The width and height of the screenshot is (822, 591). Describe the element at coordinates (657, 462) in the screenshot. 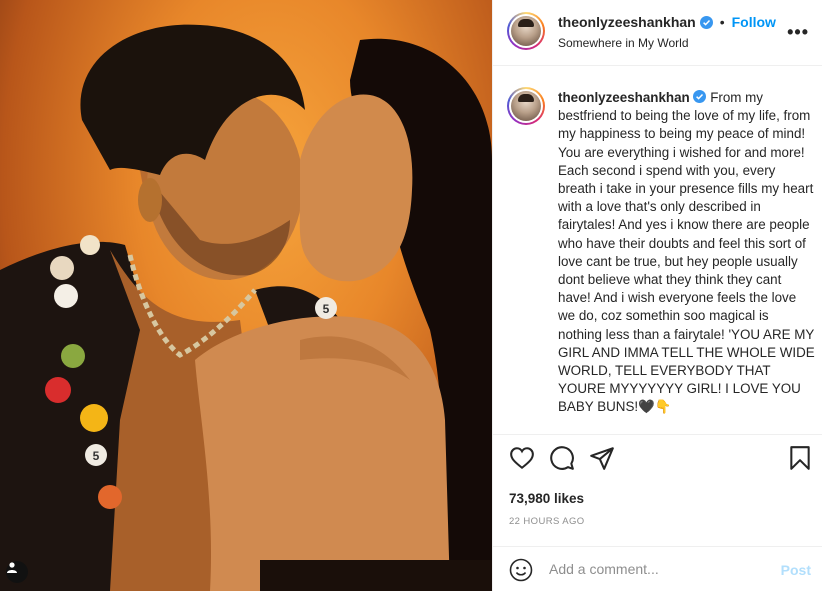

I see `action-bar` at that location.